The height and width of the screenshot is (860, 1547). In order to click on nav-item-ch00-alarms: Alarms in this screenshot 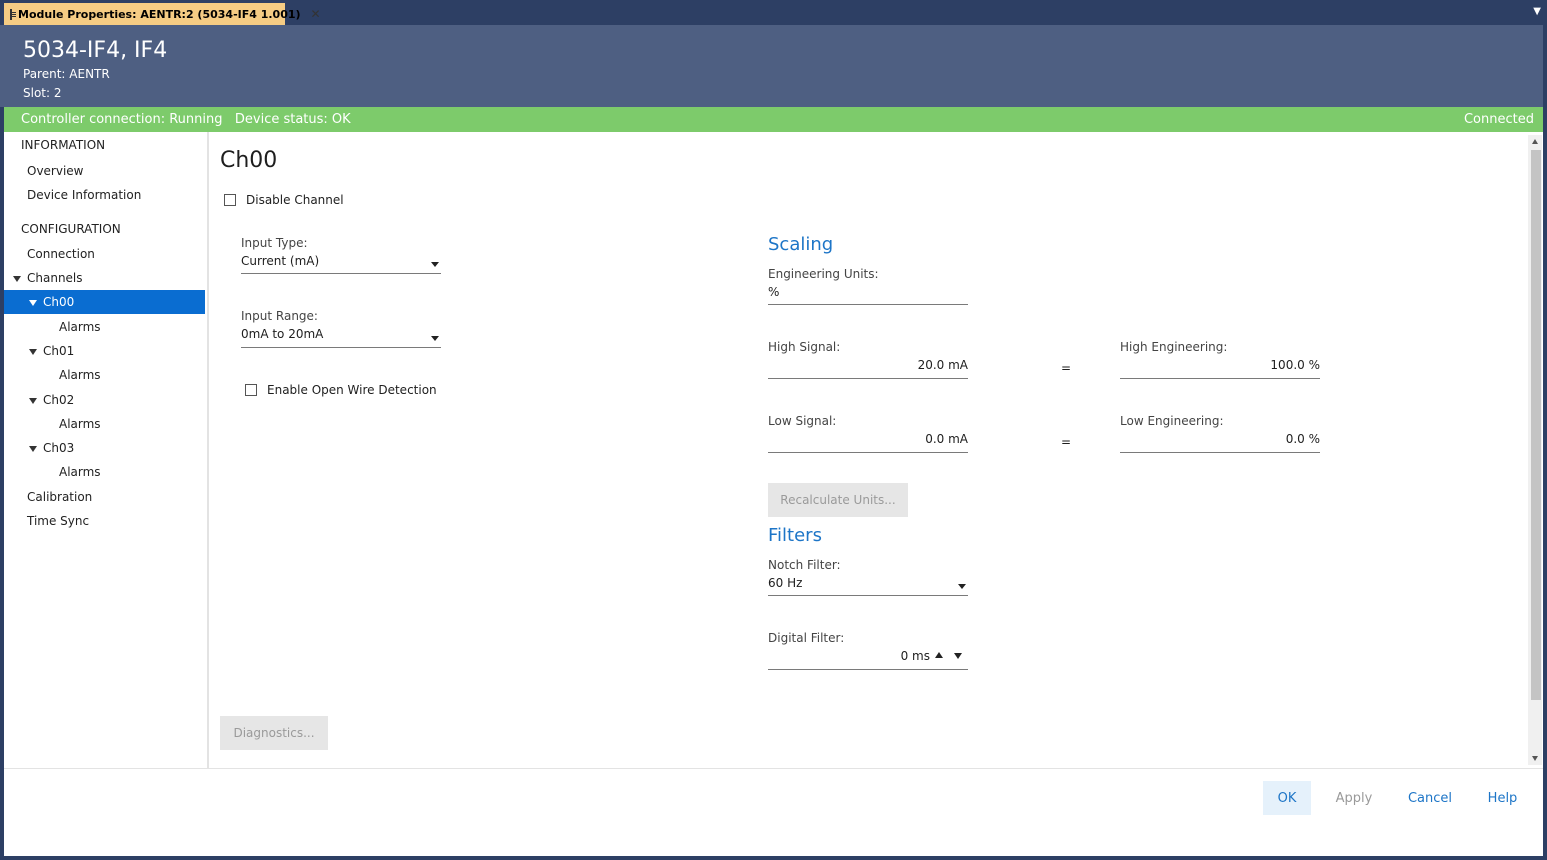, I will do `click(104, 327)`.